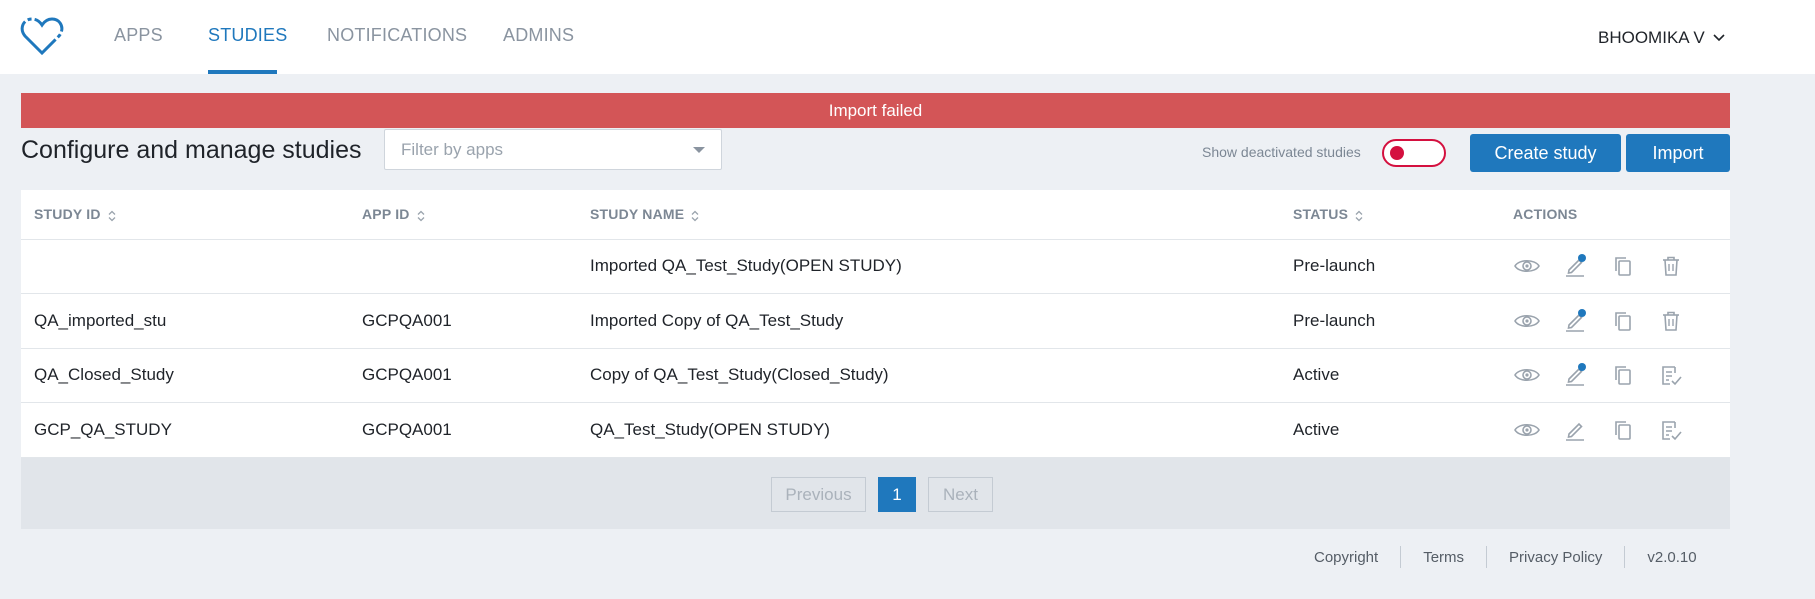 The image size is (1815, 599). I want to click on terms-link: Terms, so click(1443, 557).